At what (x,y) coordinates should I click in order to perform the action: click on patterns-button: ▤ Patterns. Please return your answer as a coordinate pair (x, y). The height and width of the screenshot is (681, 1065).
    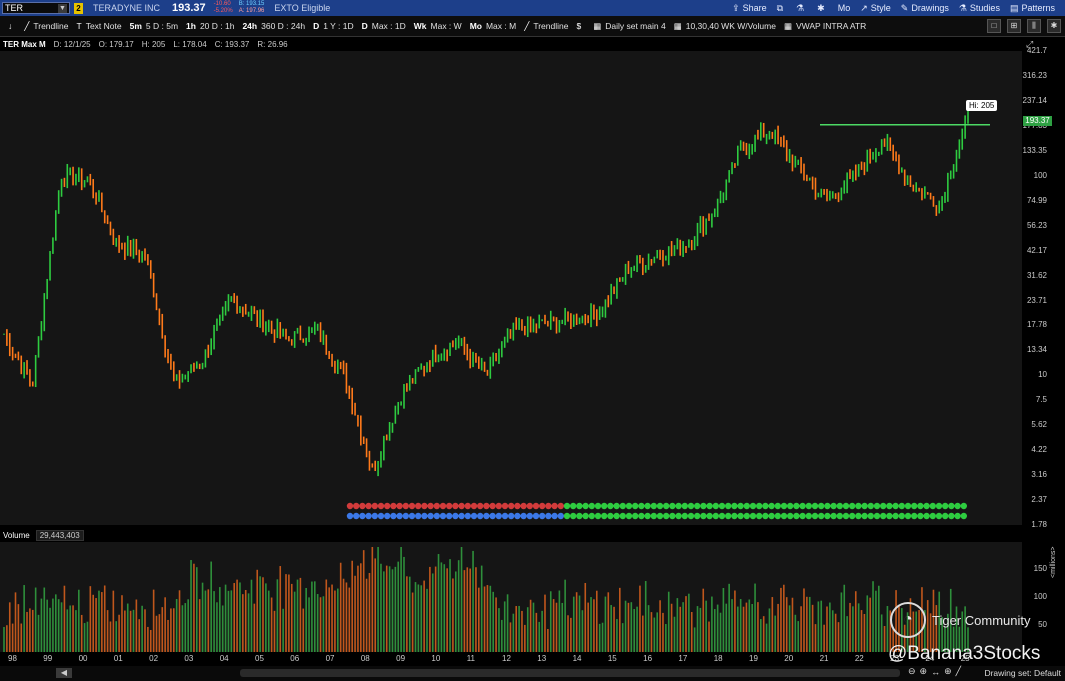
    Looking at the image, I should click on (1032, 8).